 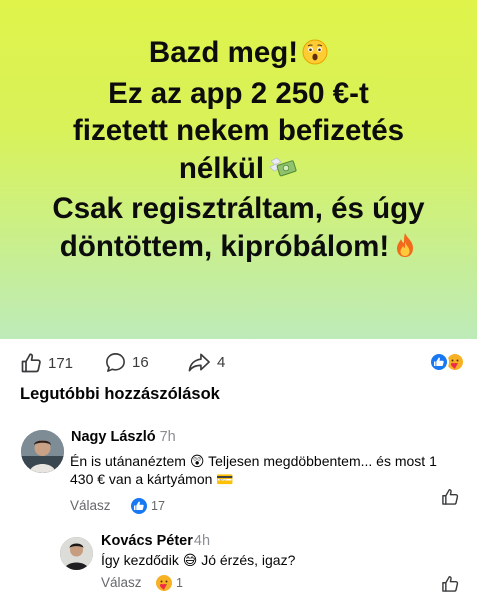 I want to click on care-reaction-icon, so click(x=164, y=583).